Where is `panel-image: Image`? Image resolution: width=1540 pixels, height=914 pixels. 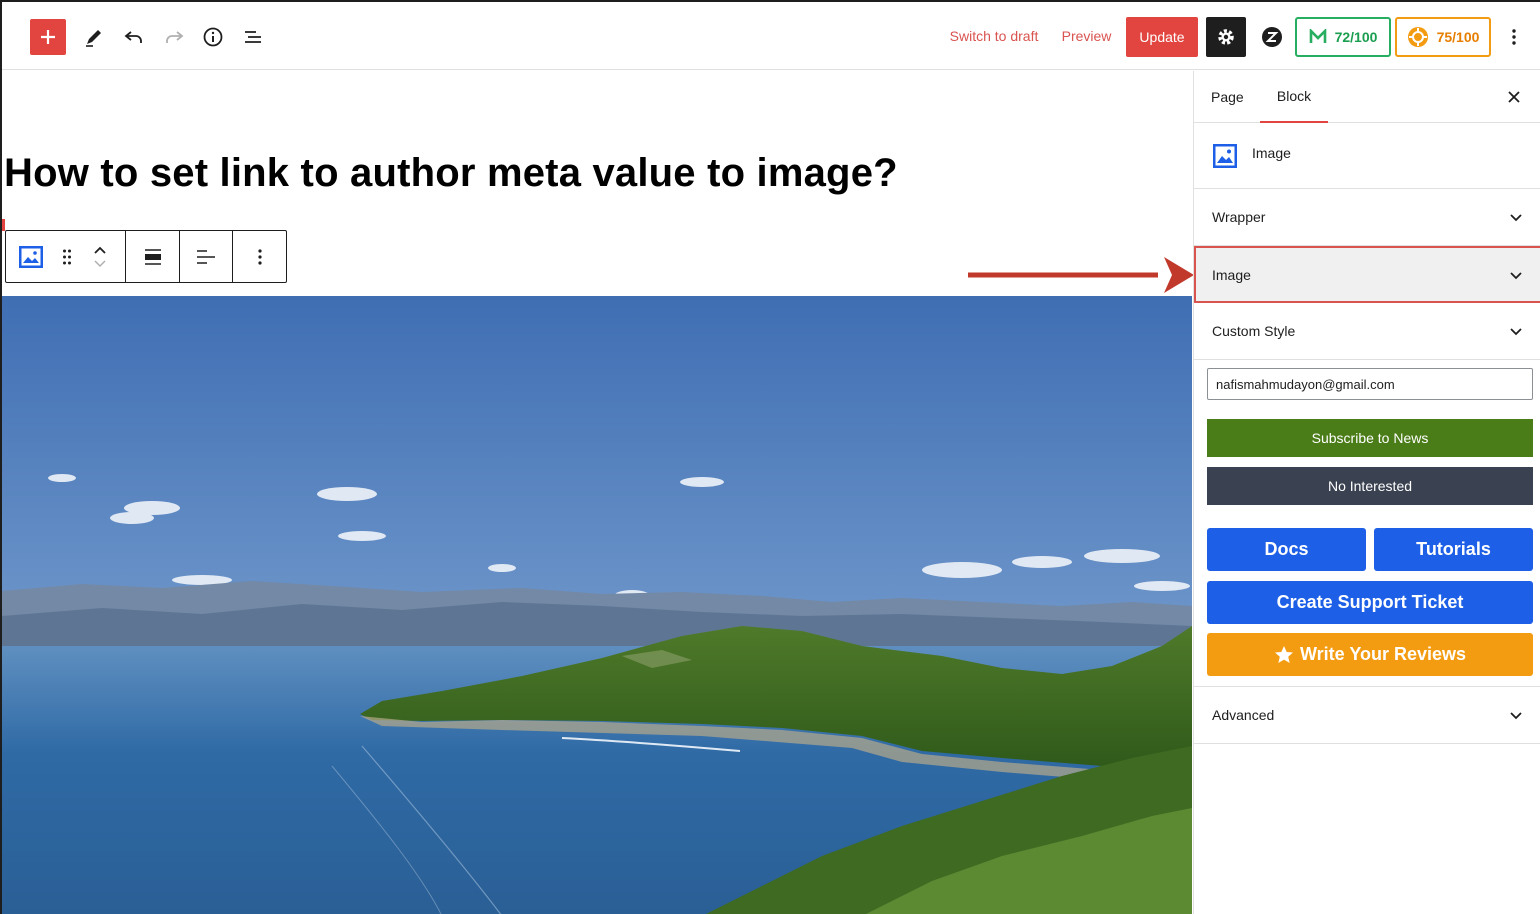 panel-image: Image is located at coordinates (1367, 274).